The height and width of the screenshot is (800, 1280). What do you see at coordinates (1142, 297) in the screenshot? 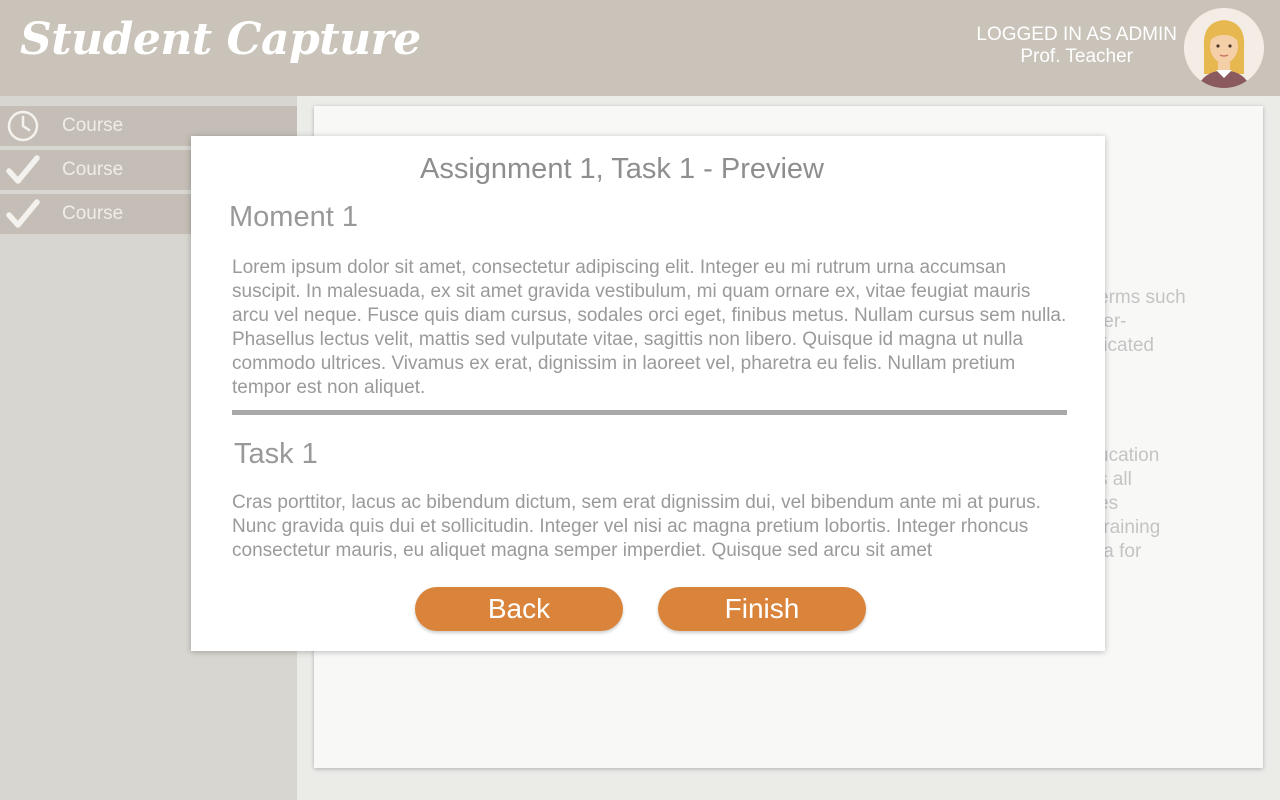
I see `background-text-line: erms such` at bounding box center [1142, 297].